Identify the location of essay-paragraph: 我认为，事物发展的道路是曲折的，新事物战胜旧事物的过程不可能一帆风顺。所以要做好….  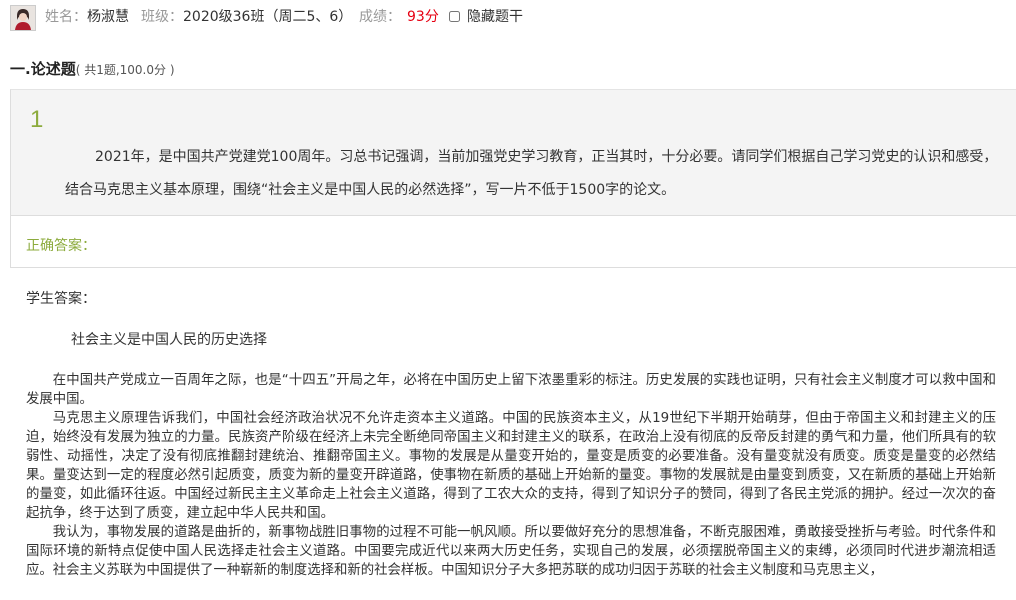
(511, 551).